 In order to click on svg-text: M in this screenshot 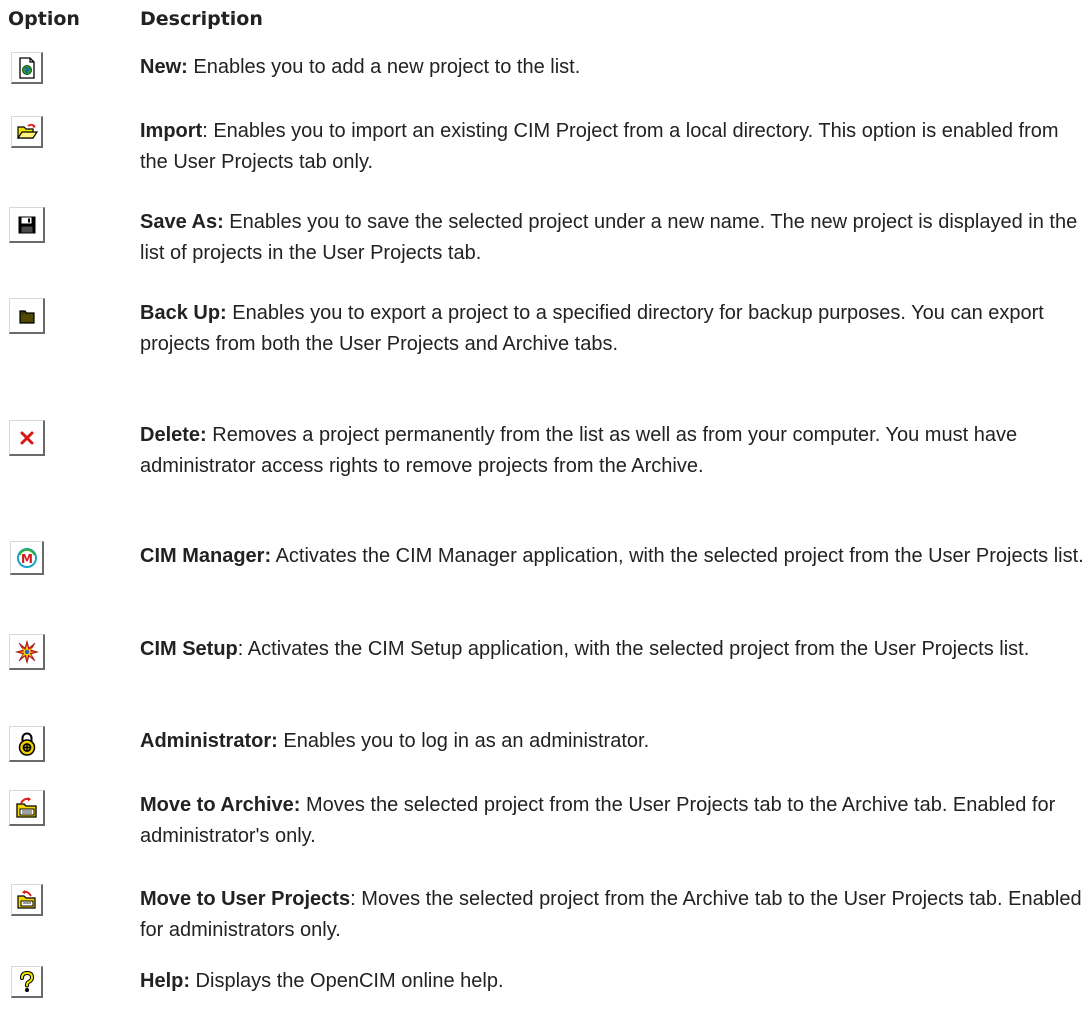, I will do `click(27, 559)`.